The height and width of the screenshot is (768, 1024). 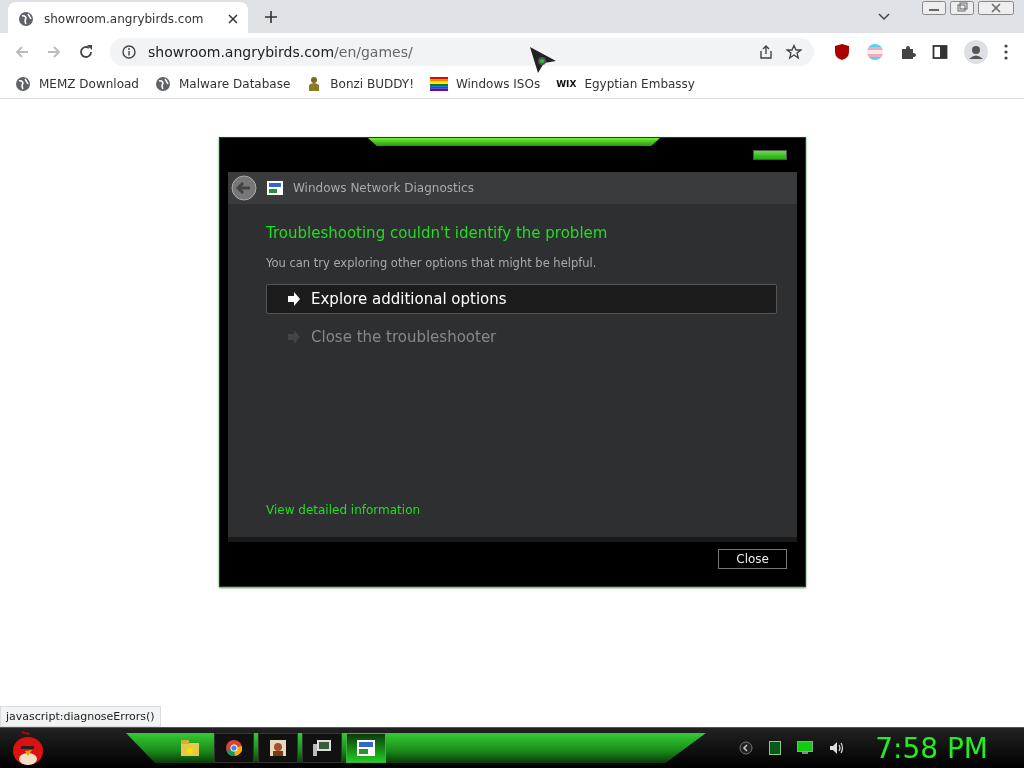 I want to click on puzzle-icon, so click(x=908, y=51).